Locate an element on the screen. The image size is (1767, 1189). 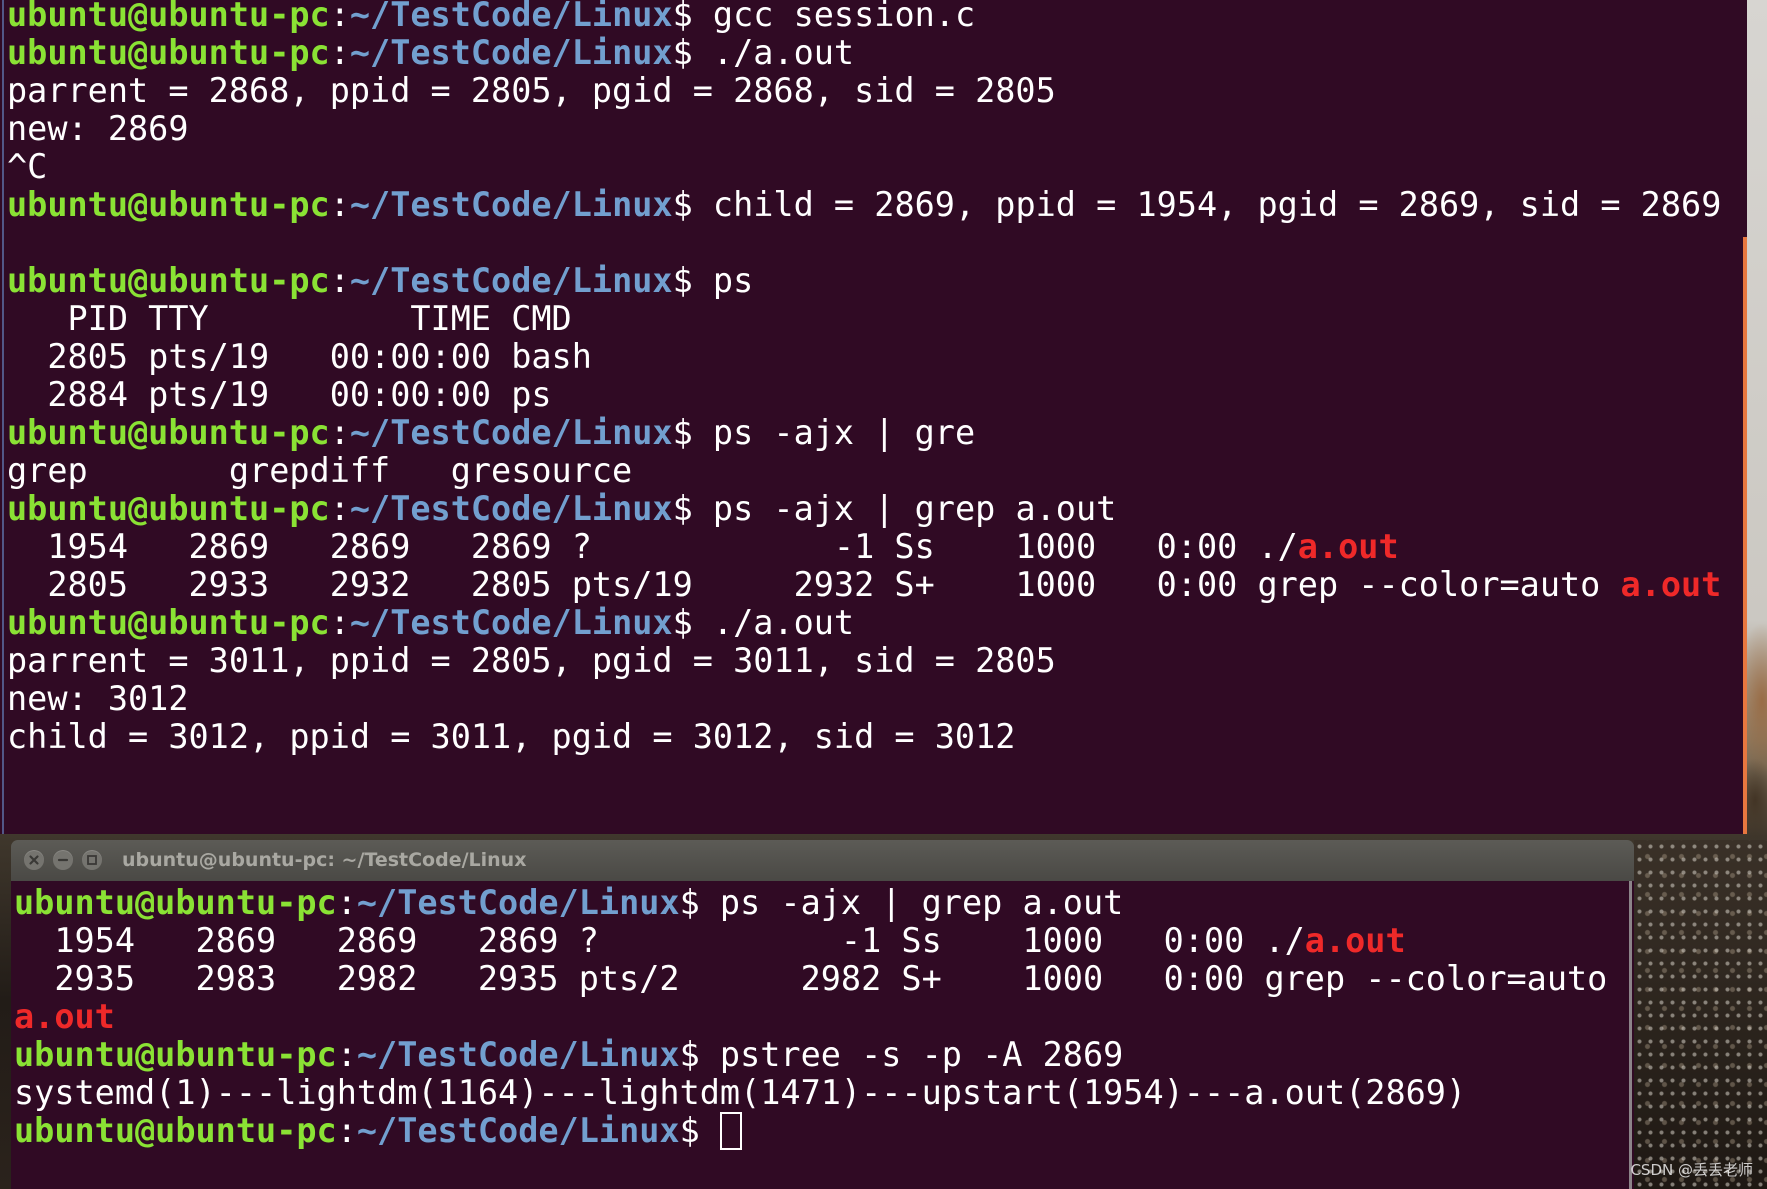
prompt-line: ubuntu@ubuntu-pc:~/TestCode/Linux$ is located at coordinates (810, 1131).